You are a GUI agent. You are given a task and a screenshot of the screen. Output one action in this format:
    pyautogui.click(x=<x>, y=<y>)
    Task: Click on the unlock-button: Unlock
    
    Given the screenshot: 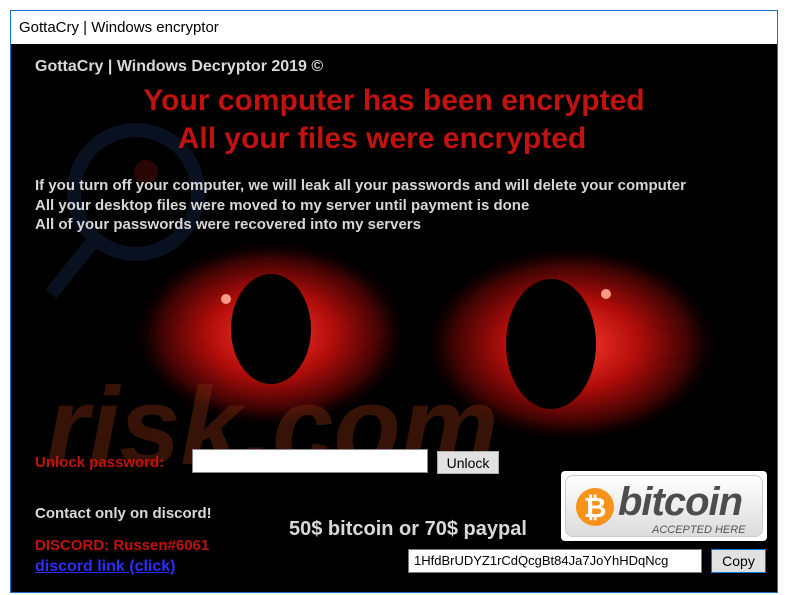 What is the action you would take?
    pyautogui.click(x=468, y=462)
    